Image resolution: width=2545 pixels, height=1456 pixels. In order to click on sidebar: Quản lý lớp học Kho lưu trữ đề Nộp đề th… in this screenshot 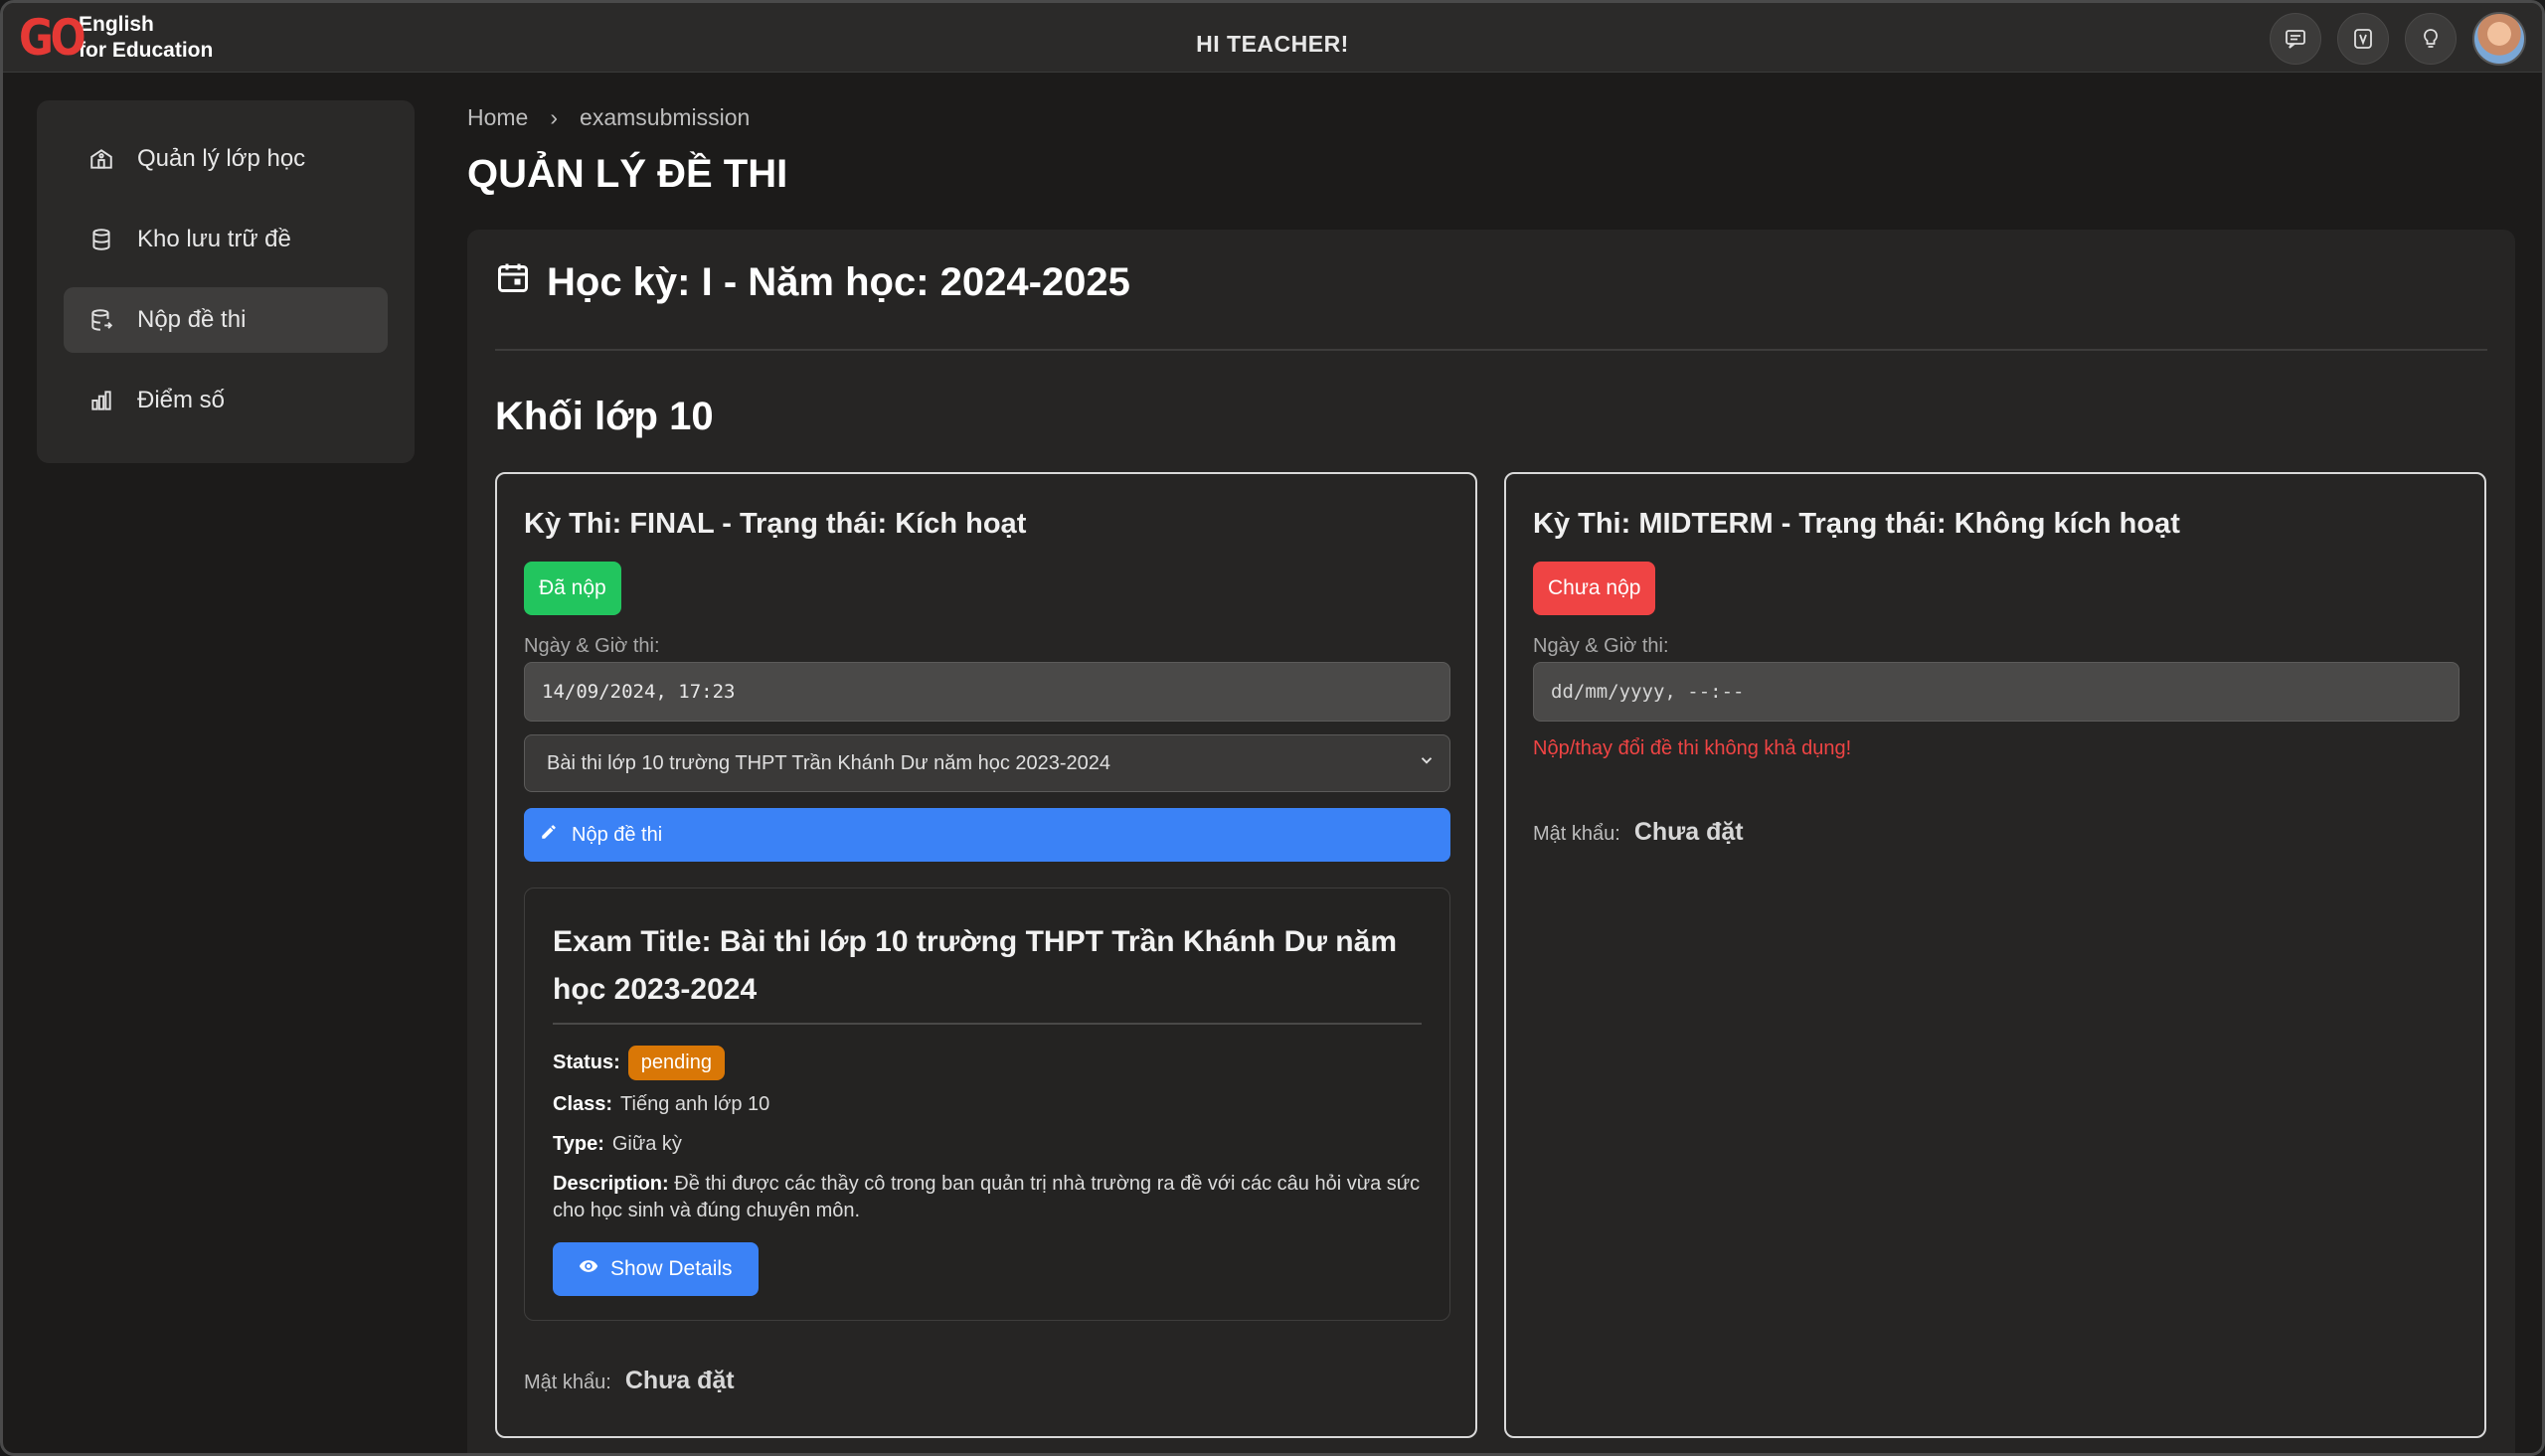, I will do `click(226, 281)`.